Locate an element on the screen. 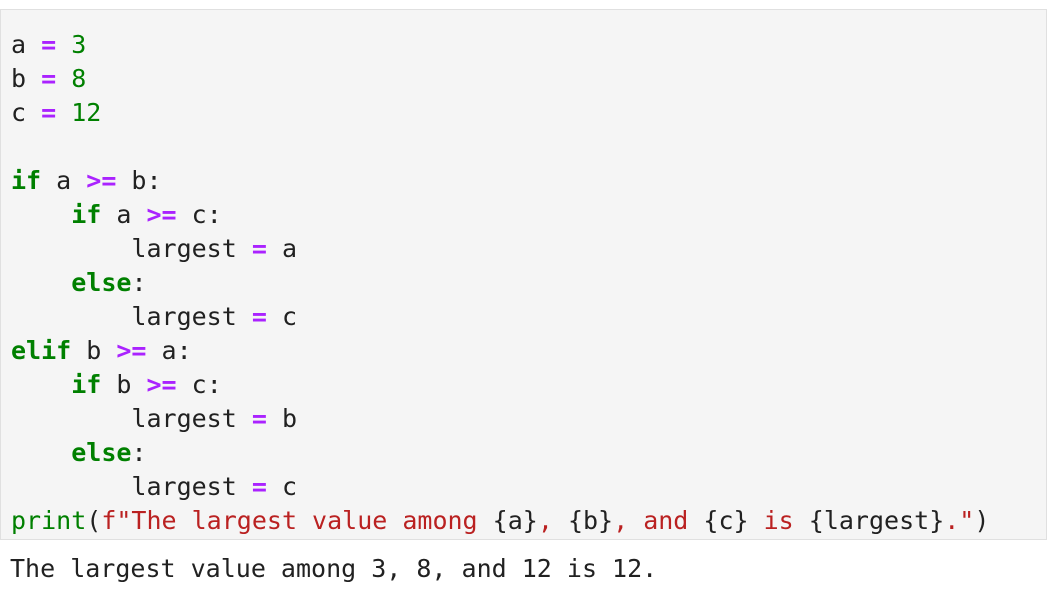 The width and height of the screenshot is (1054, 596). code-token: 8 is located at coordinates (79, 78).